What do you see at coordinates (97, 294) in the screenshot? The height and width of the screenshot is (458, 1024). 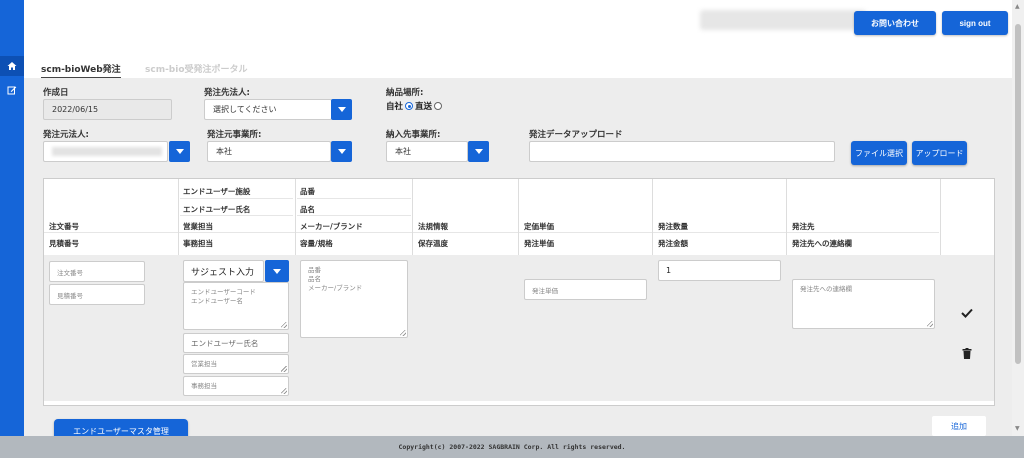 I see `quote-no-input: 見積番号` at bounding box center [97, 294].